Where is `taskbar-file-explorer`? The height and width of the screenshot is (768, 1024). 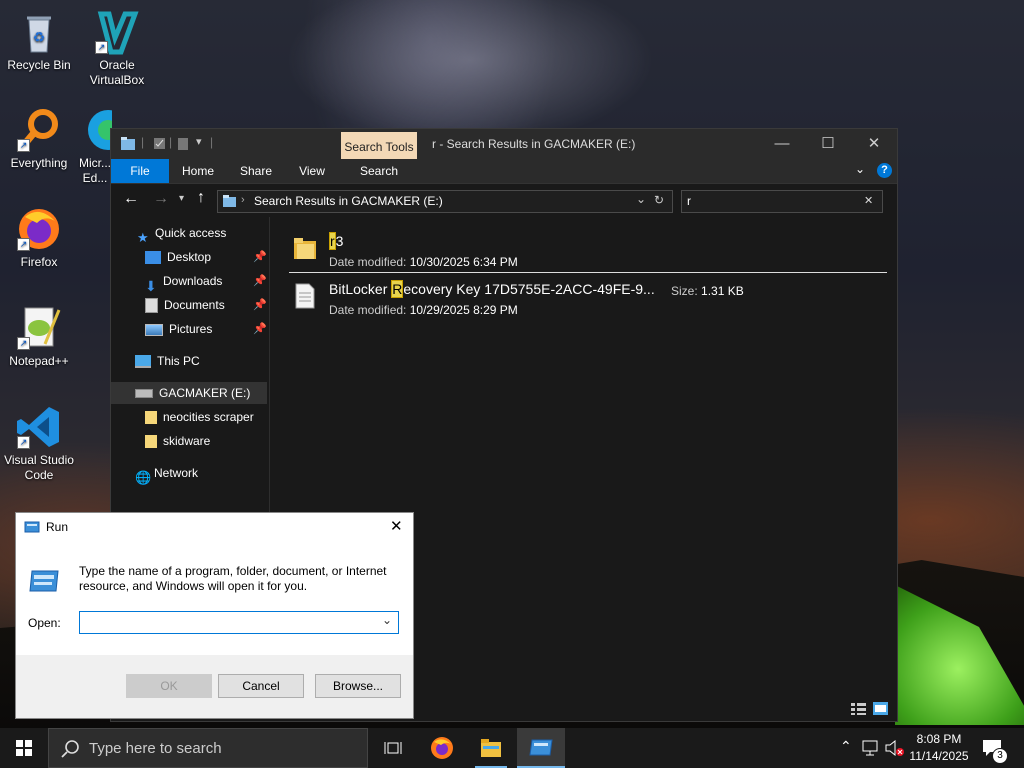
taskbar-file-explorer is located at coordinates (491, 748).